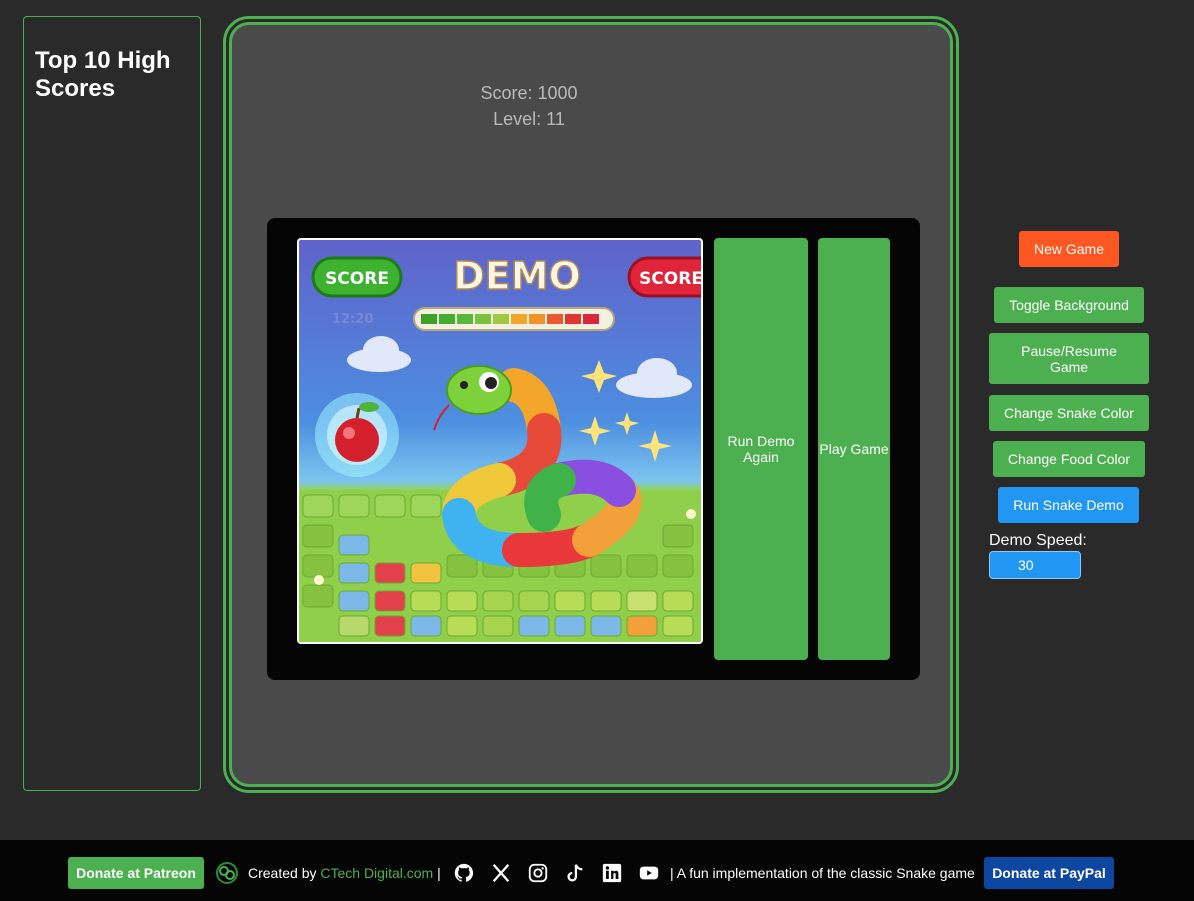  I want to click on change-snake-color-button: Change Snake Color, so click(1069, 413).